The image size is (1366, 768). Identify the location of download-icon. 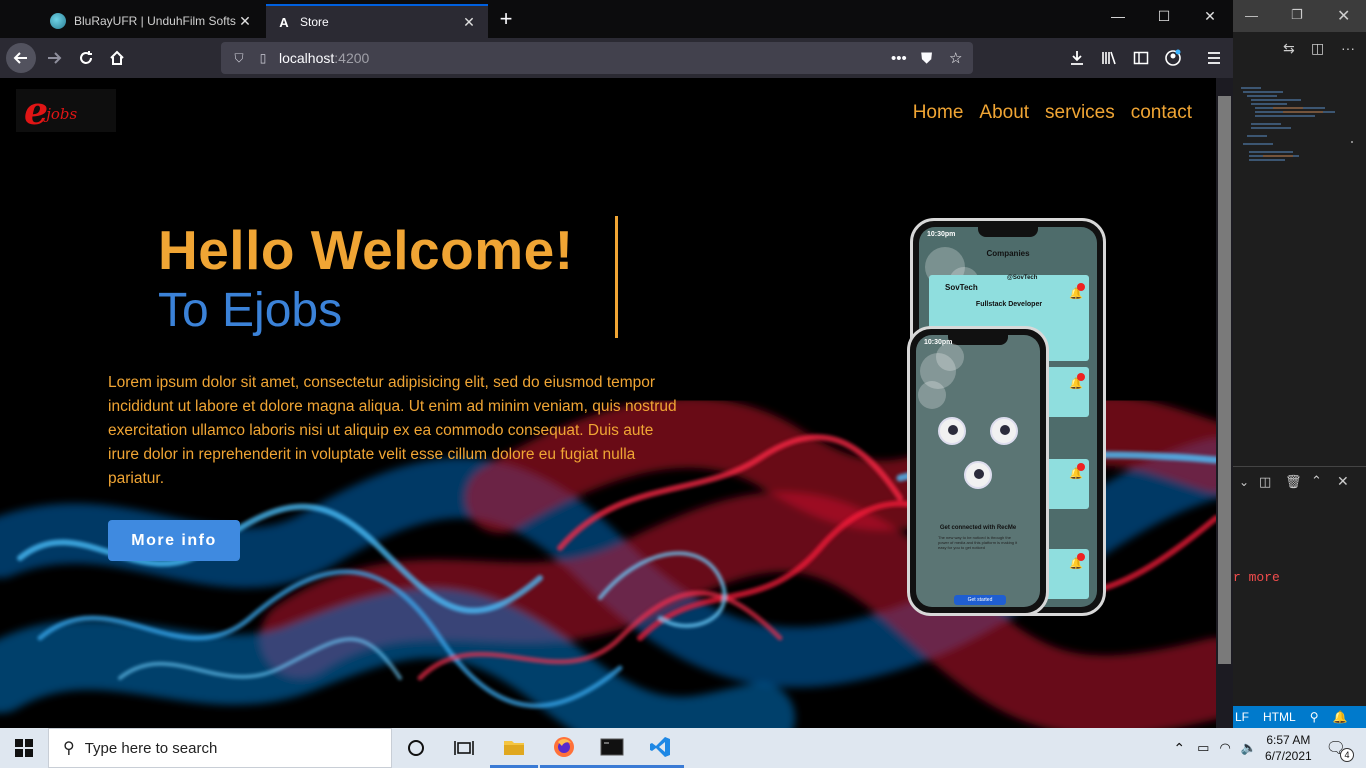
(1077, 58).